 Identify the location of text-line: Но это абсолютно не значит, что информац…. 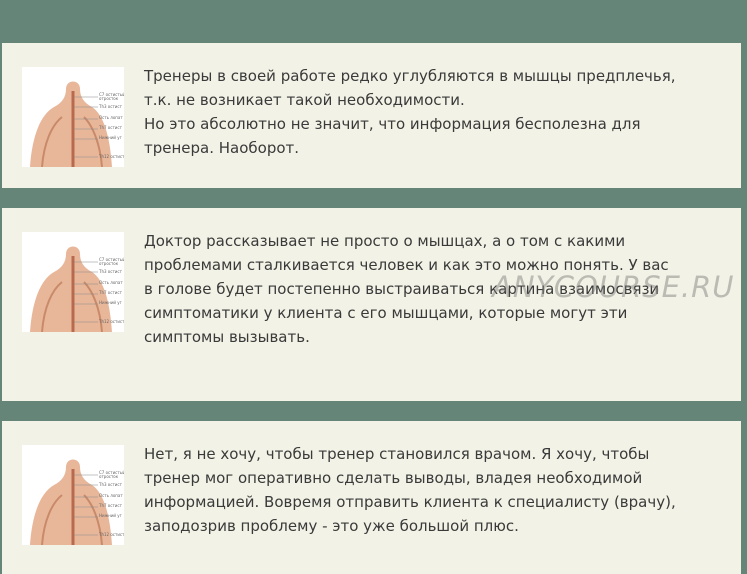
(392, 124).